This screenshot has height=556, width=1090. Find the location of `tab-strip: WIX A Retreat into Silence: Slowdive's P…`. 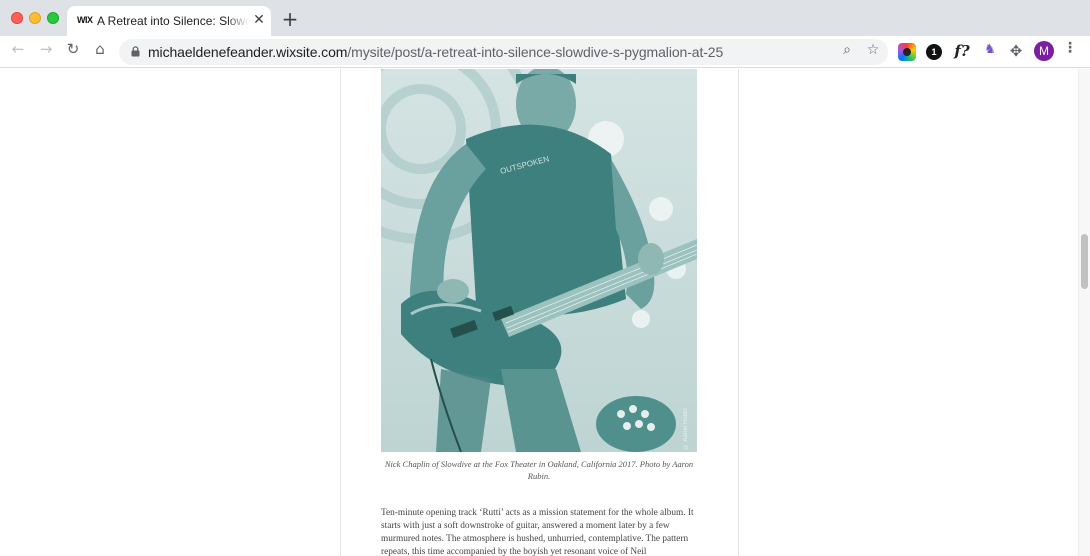

tab-strip: WIX A Retreat into Silence: Slowdive's P… is located at coordinates (545, 18).